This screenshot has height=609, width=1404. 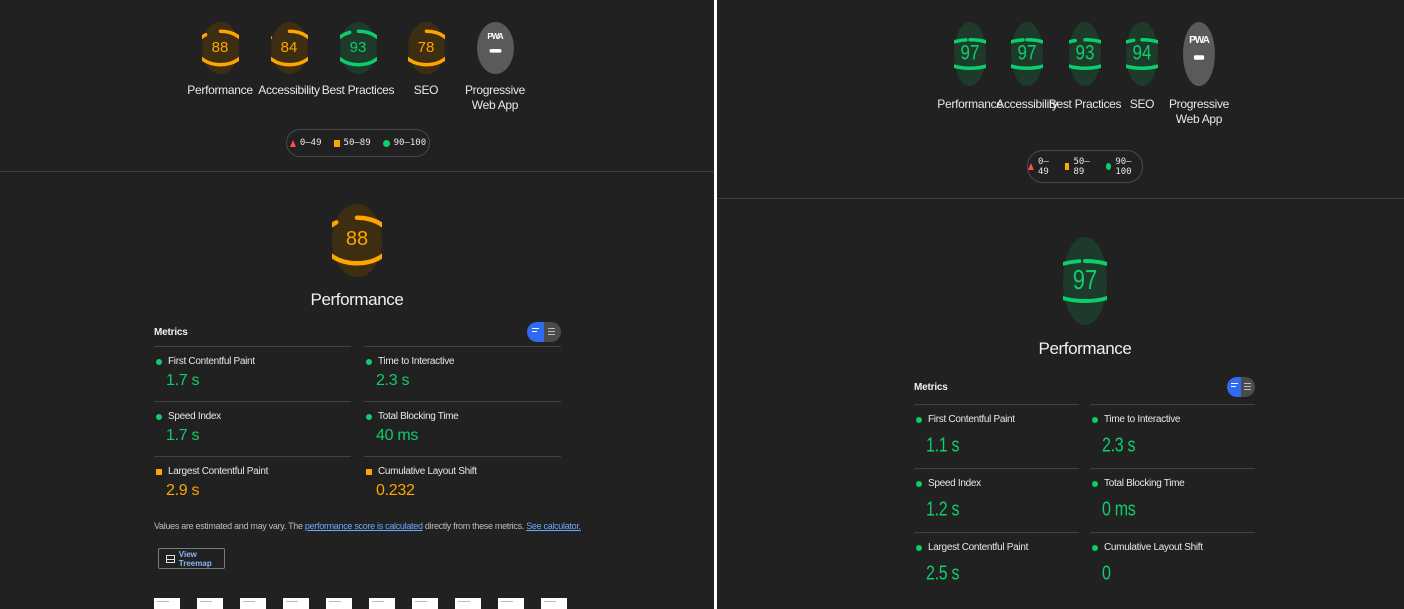 What do you see at coordinates (364, 526) in the screenshot?
I see `performance-score-link: performance score is calculated` at bounding box center [364, 526].